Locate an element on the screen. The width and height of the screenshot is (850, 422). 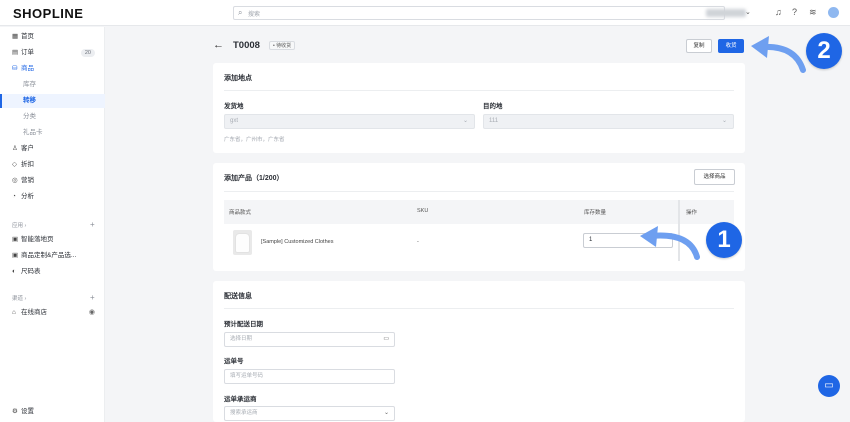
avatar is located at coordinates (833, 12).